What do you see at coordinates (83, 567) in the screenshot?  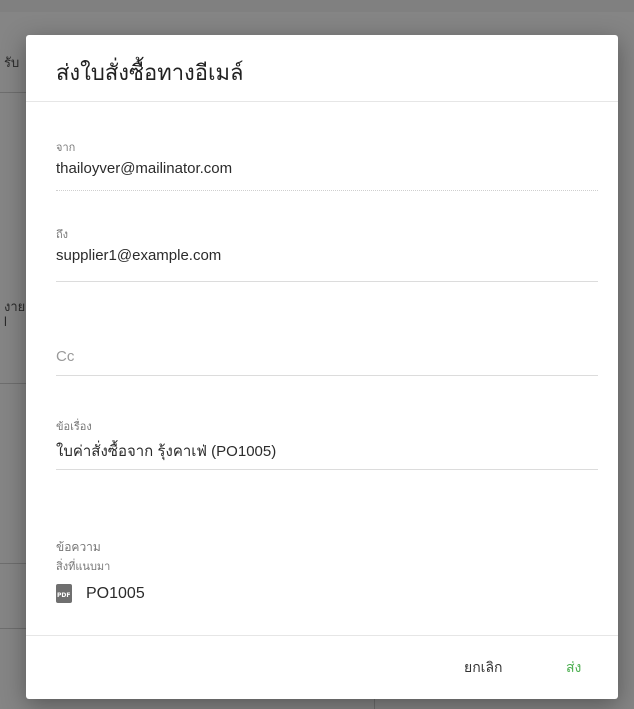 I see `attachments-label: สิ่งที่แนบมา` at bounding box center [83, 567].